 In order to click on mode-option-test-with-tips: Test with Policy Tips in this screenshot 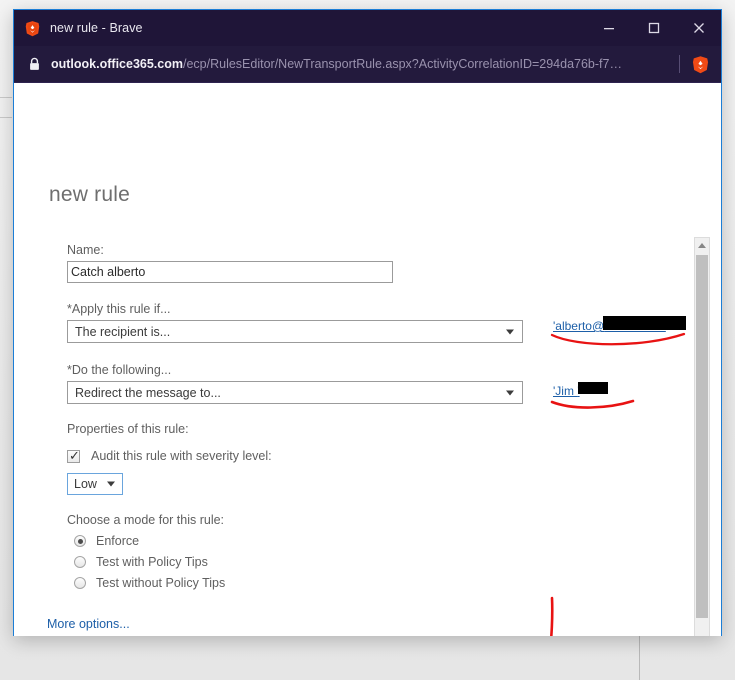, I will do `click(141, 562)`.